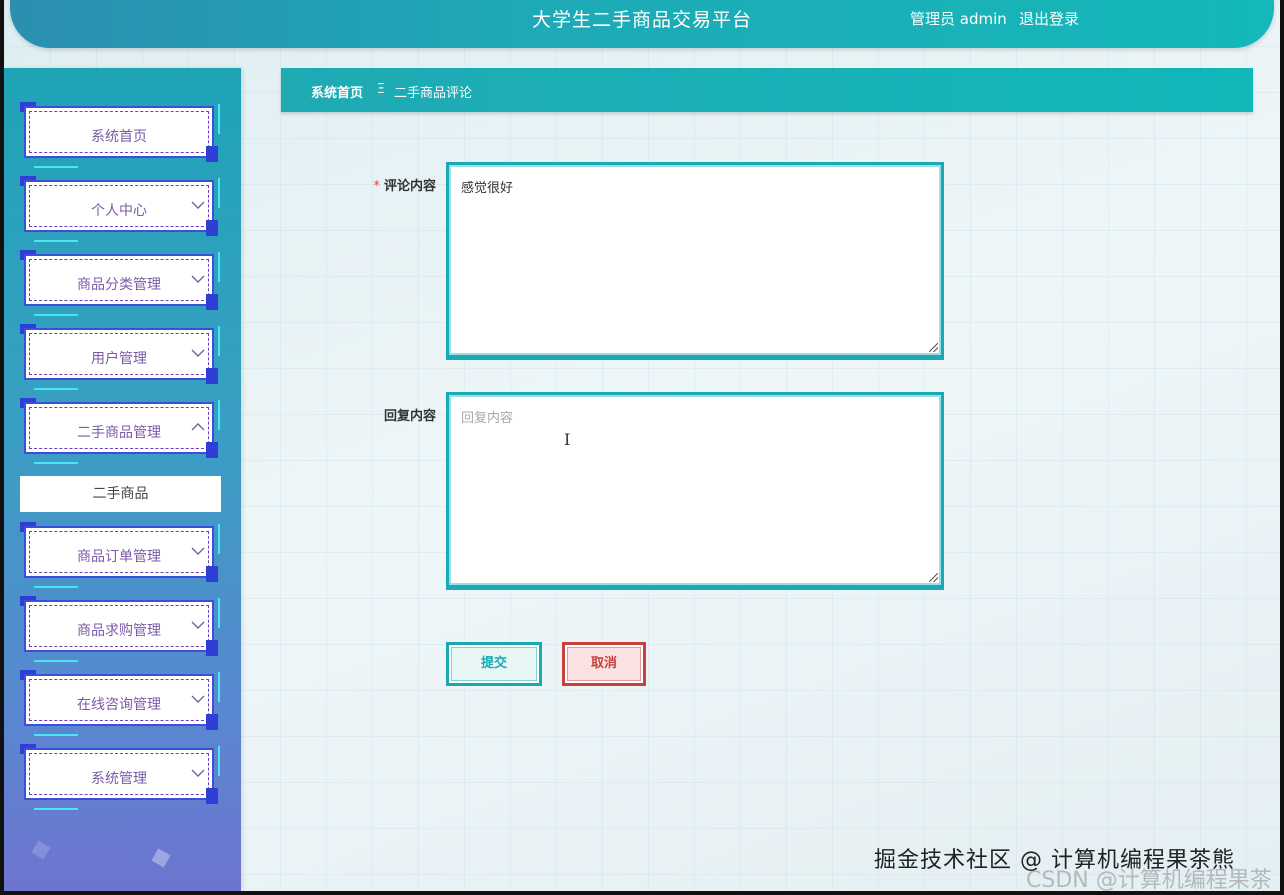 This screenshot has width=1284, height=895. What do you see at coordinates (409, 416) in the screenshot?
I see `reply-label: 回复内容` at bounding box center [409, 416].